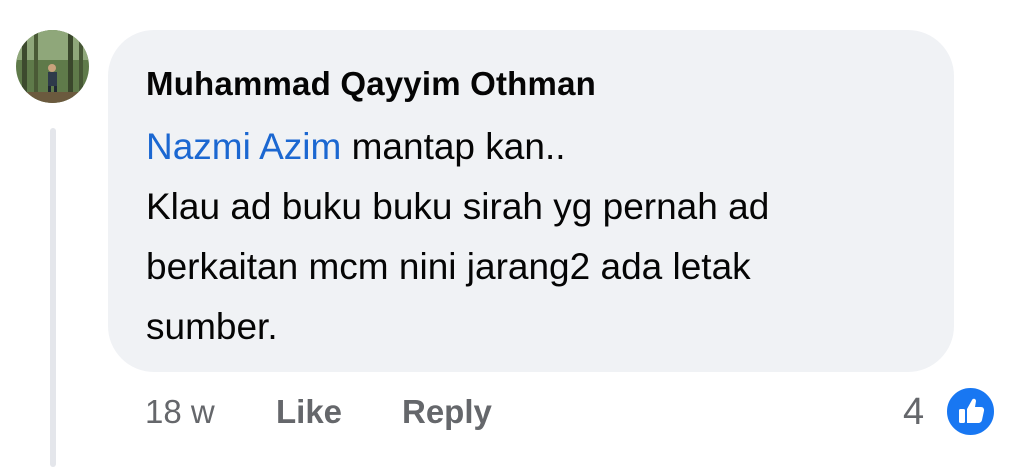 Image resolution: width=1016 pixels, height=467 pixels. I want to click on timestamp: 18 w, so click(180, 412).